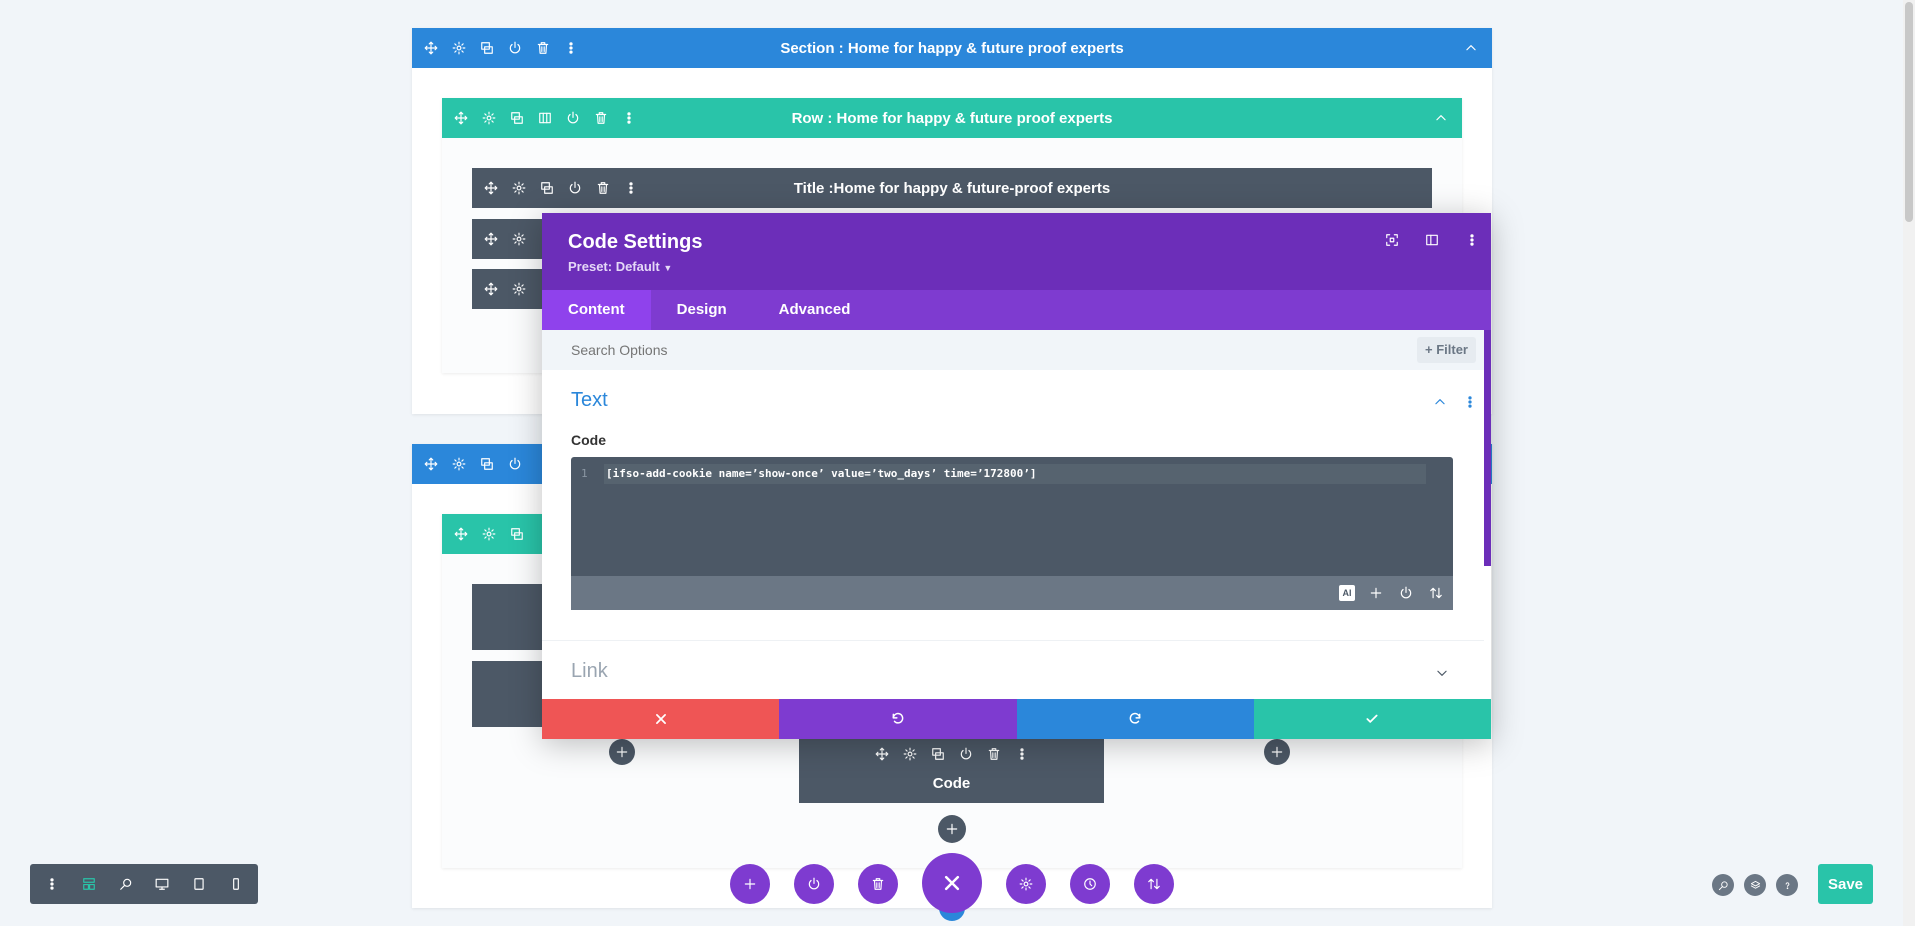 The image size is (1915, 926). I want to click on panel-header: Code Settings Preset: Default ▼, so click(1016, 251).